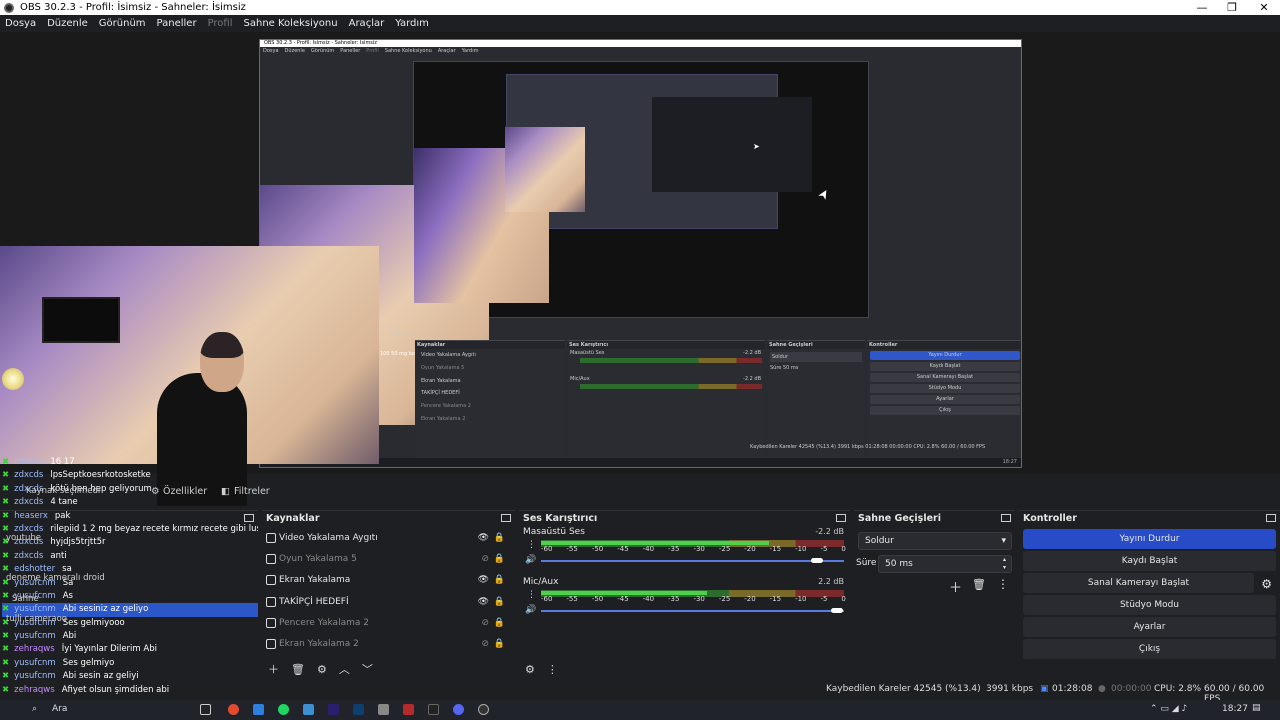  I want to click on source-item: Ekran Yakalama 2 ⊘ 🔒, so click(388, 643).